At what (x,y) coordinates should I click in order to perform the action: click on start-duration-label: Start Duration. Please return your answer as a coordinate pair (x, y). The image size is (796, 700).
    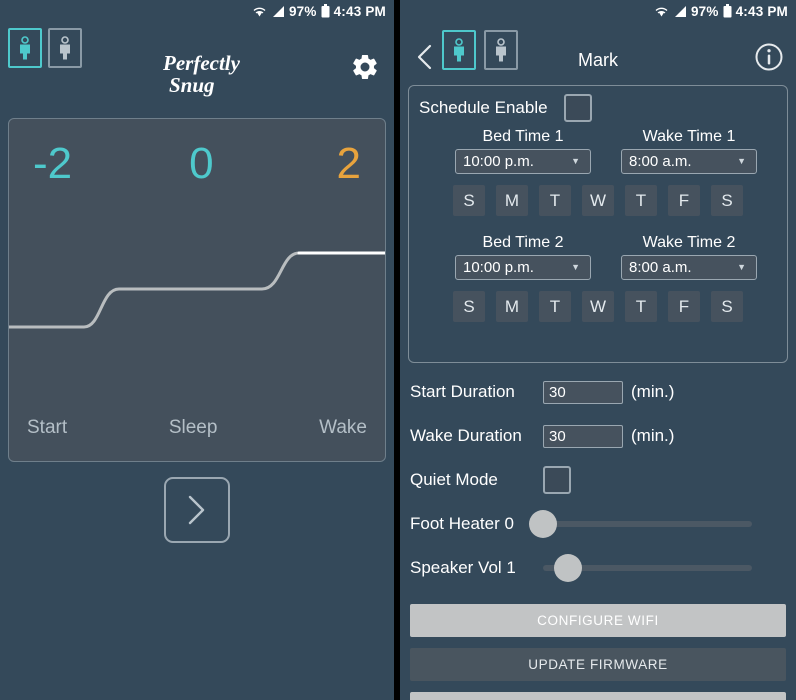
    Looking at the image, I should click on (462, 391).